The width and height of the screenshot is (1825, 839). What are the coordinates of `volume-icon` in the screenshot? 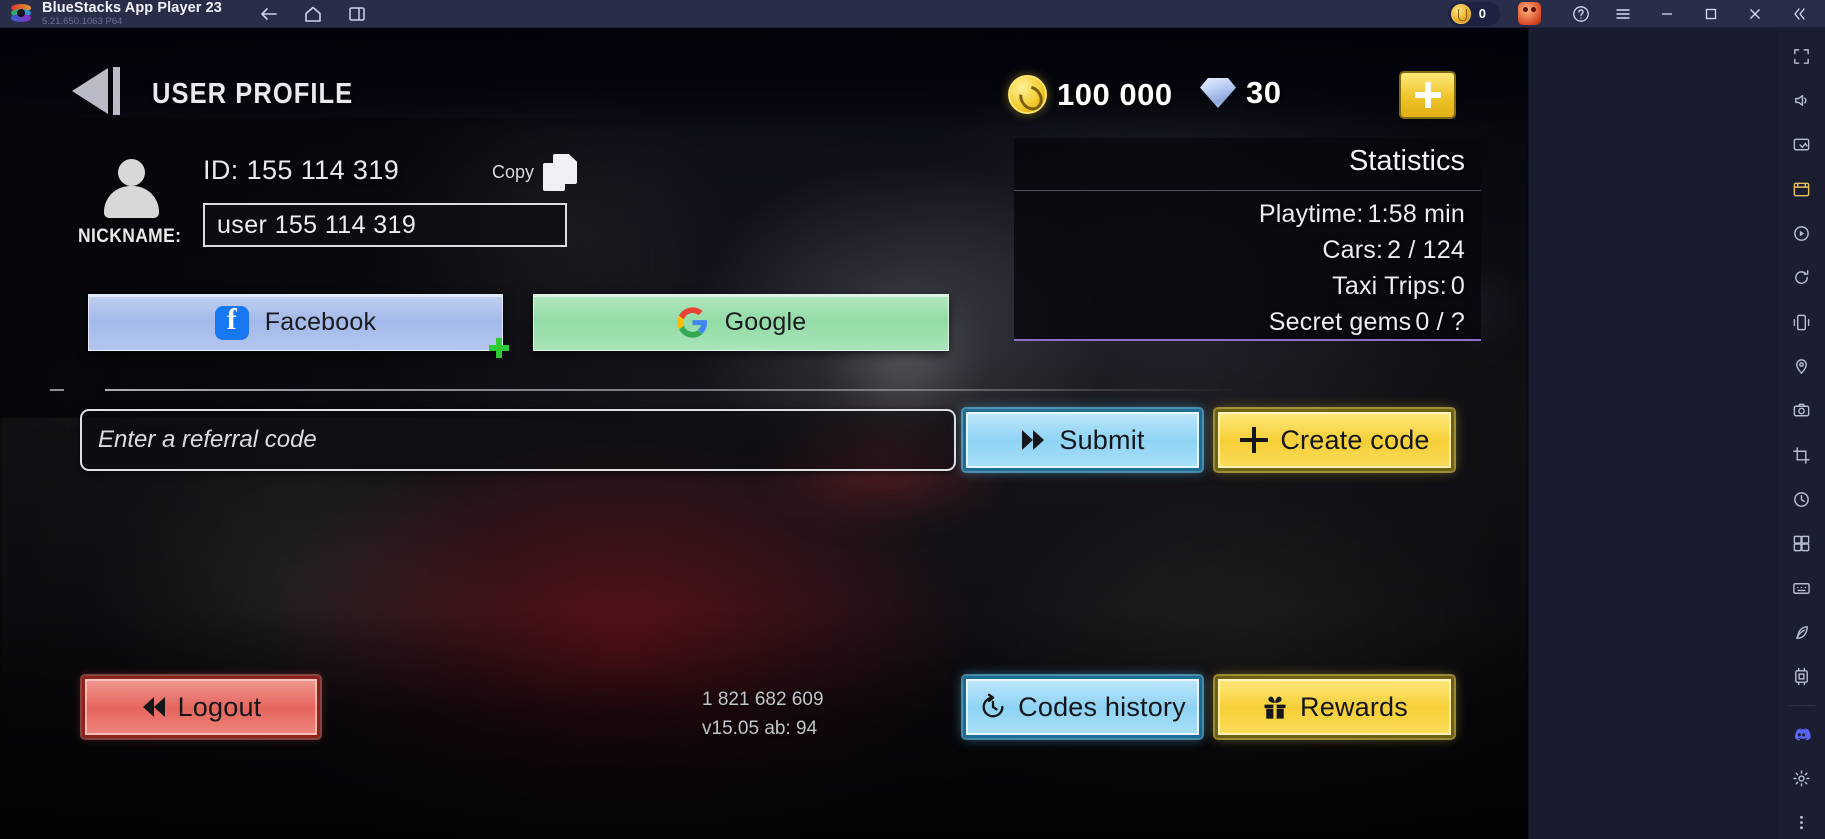 It's located at (1802, 100).